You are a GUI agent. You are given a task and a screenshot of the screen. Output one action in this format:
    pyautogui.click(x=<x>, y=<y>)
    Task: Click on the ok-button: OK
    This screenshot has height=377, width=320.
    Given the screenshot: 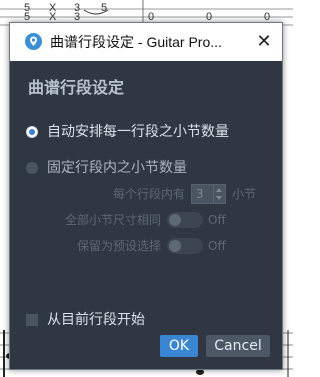 What is the action you would take?
    pyautogui.click(x=179, y=346)
    